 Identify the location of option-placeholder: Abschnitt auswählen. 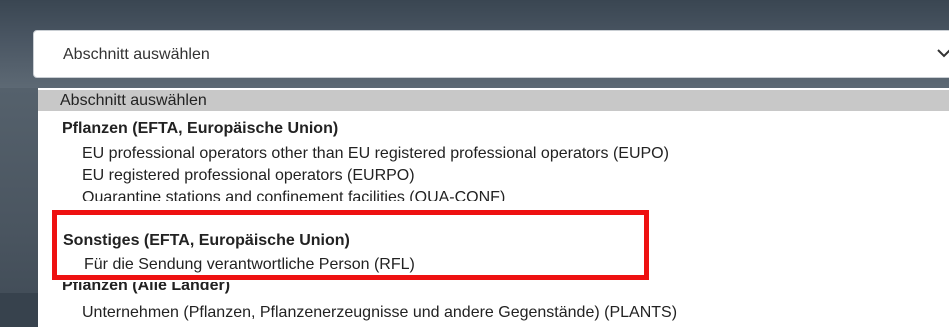
(493, 100).